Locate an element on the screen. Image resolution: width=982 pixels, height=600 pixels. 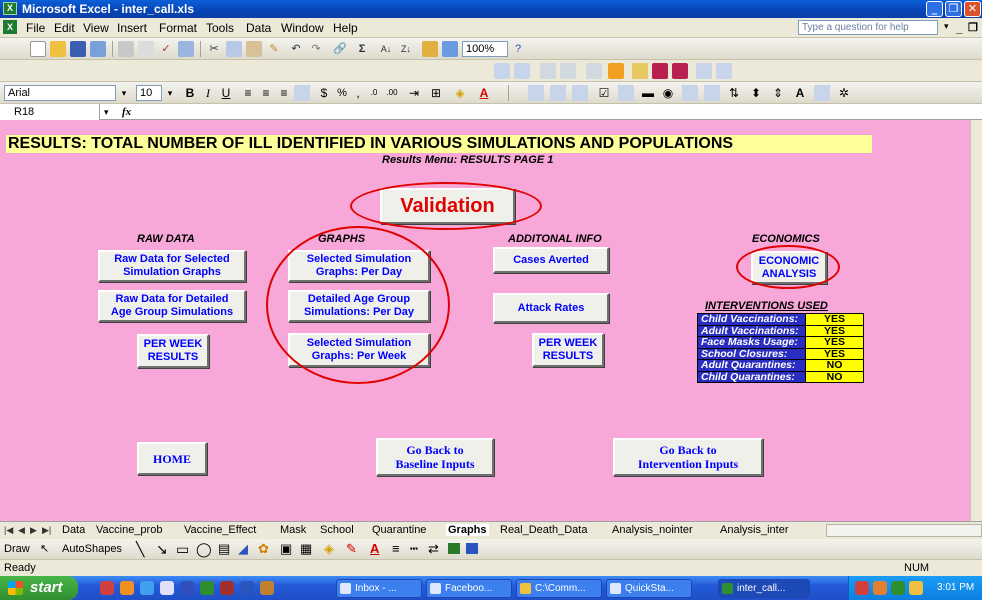
decrease-decimal-icon: .00 is located at coordinates (392, 93).